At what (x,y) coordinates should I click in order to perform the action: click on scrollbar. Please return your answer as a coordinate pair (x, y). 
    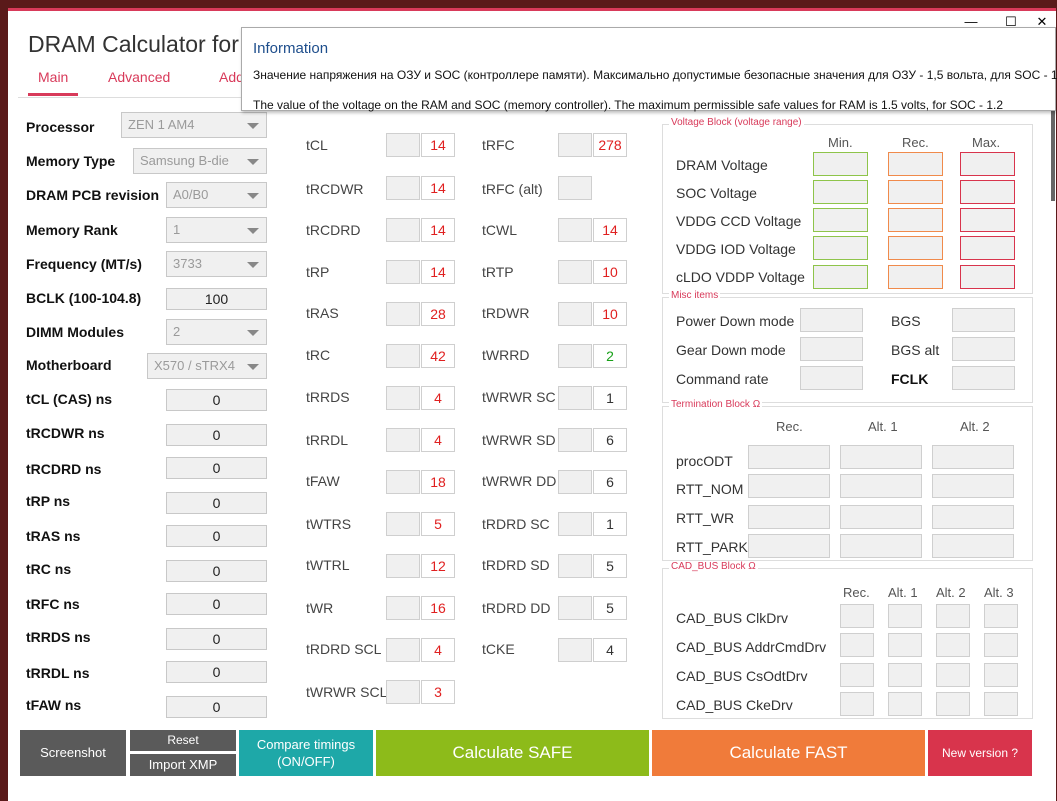
    Looking at the image, I should click on (1053, 156).